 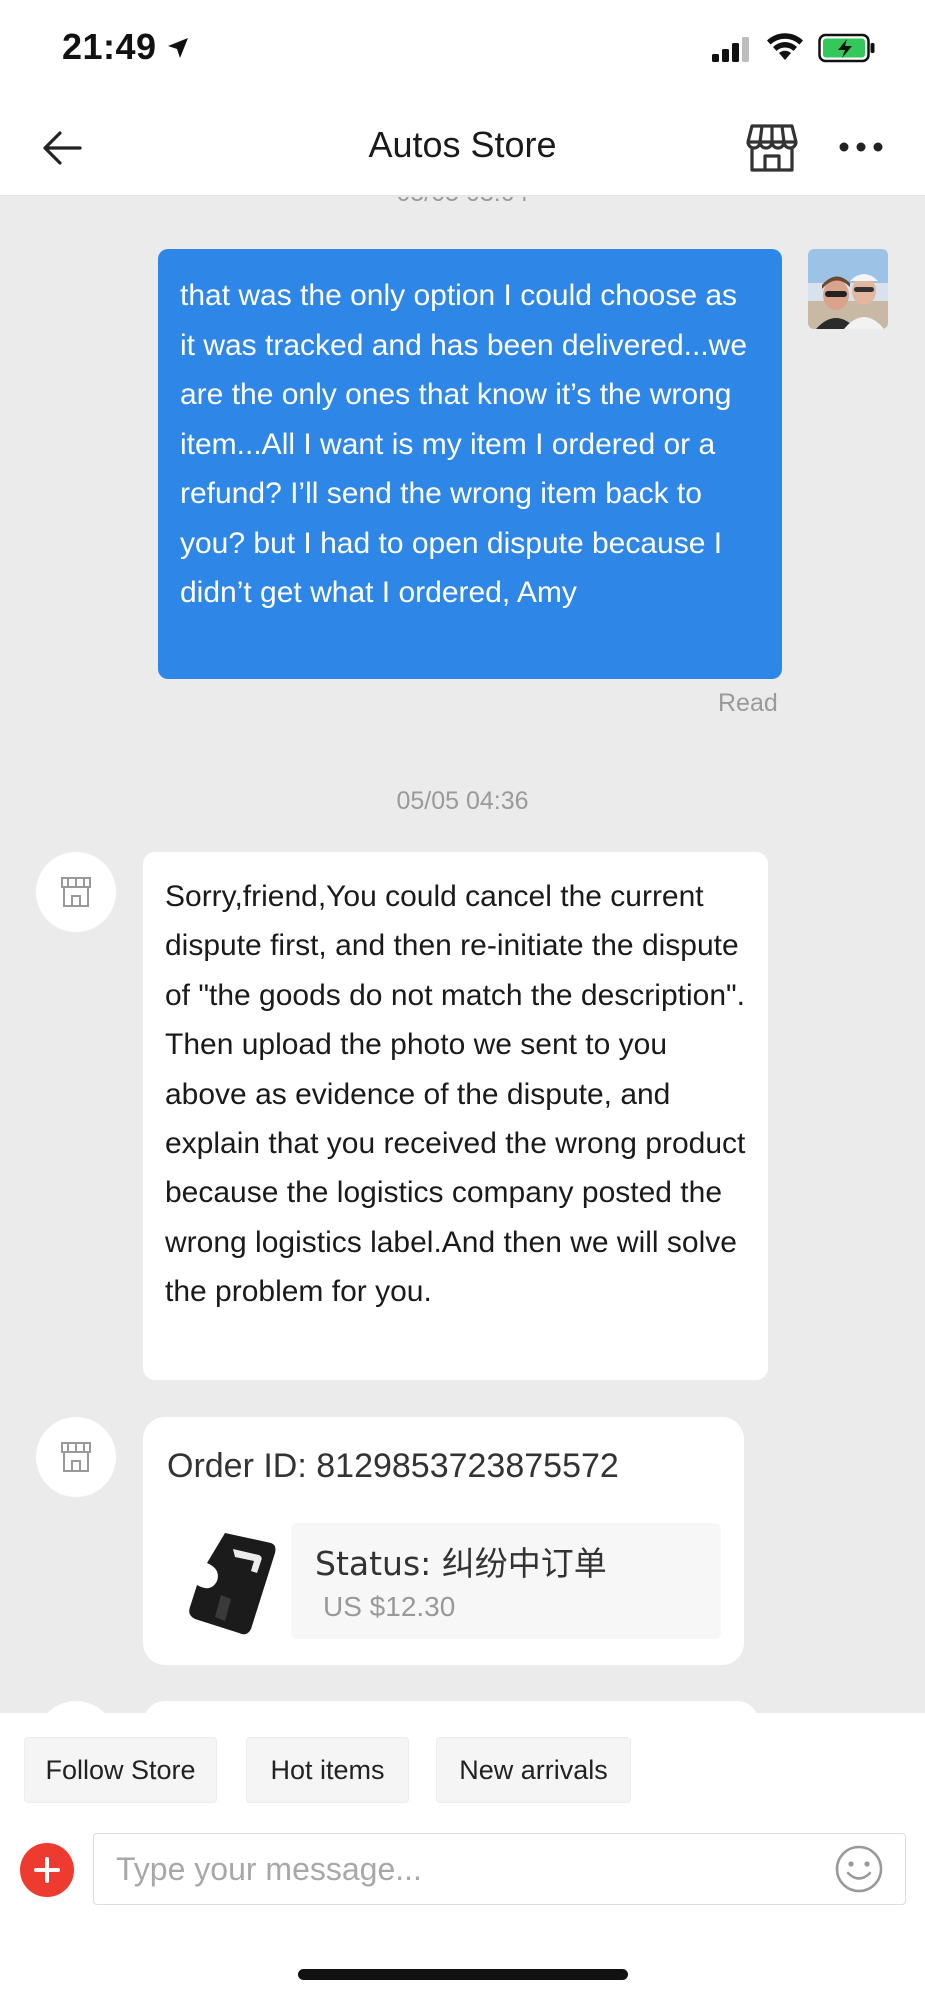 What do you see at coordinates (772, 148) in the screenshot?
I see `store-icon` at bounding box center [772, 148].